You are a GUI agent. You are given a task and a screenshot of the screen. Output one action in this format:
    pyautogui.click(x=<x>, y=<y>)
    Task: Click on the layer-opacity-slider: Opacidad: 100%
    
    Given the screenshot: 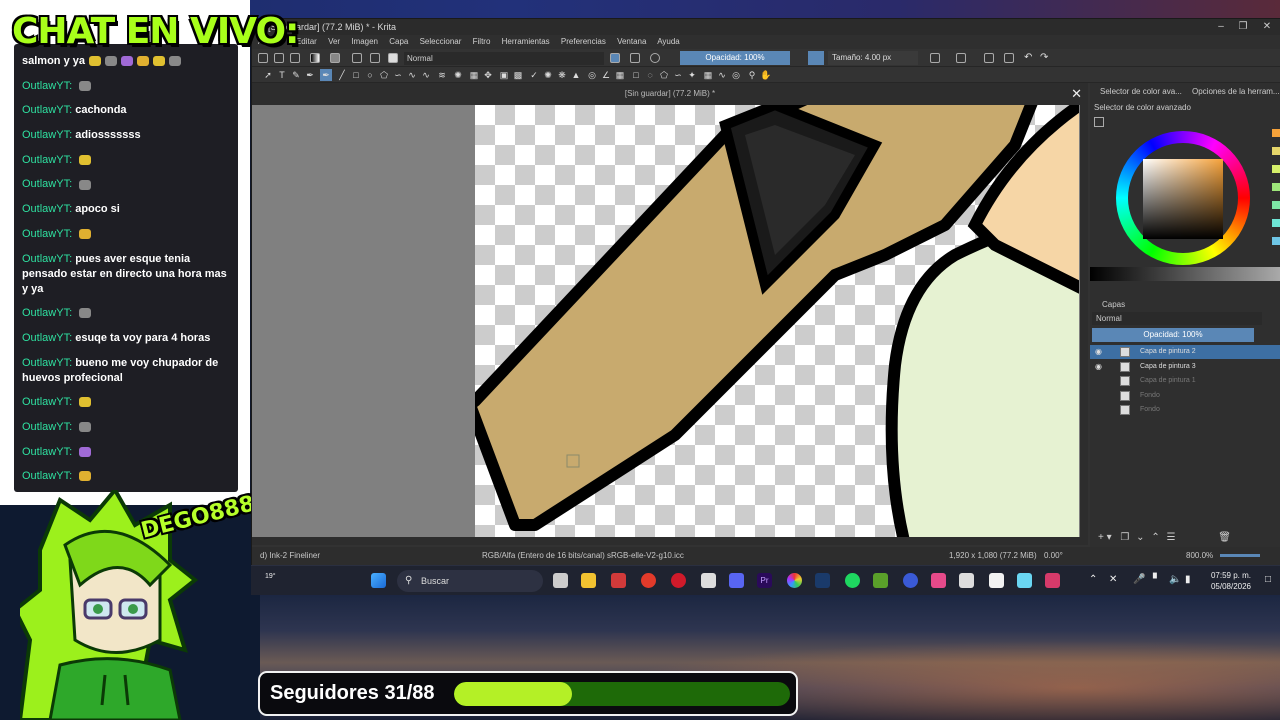 What is the action you would take?
    pyautogui.click(x=1173, y=335)
    